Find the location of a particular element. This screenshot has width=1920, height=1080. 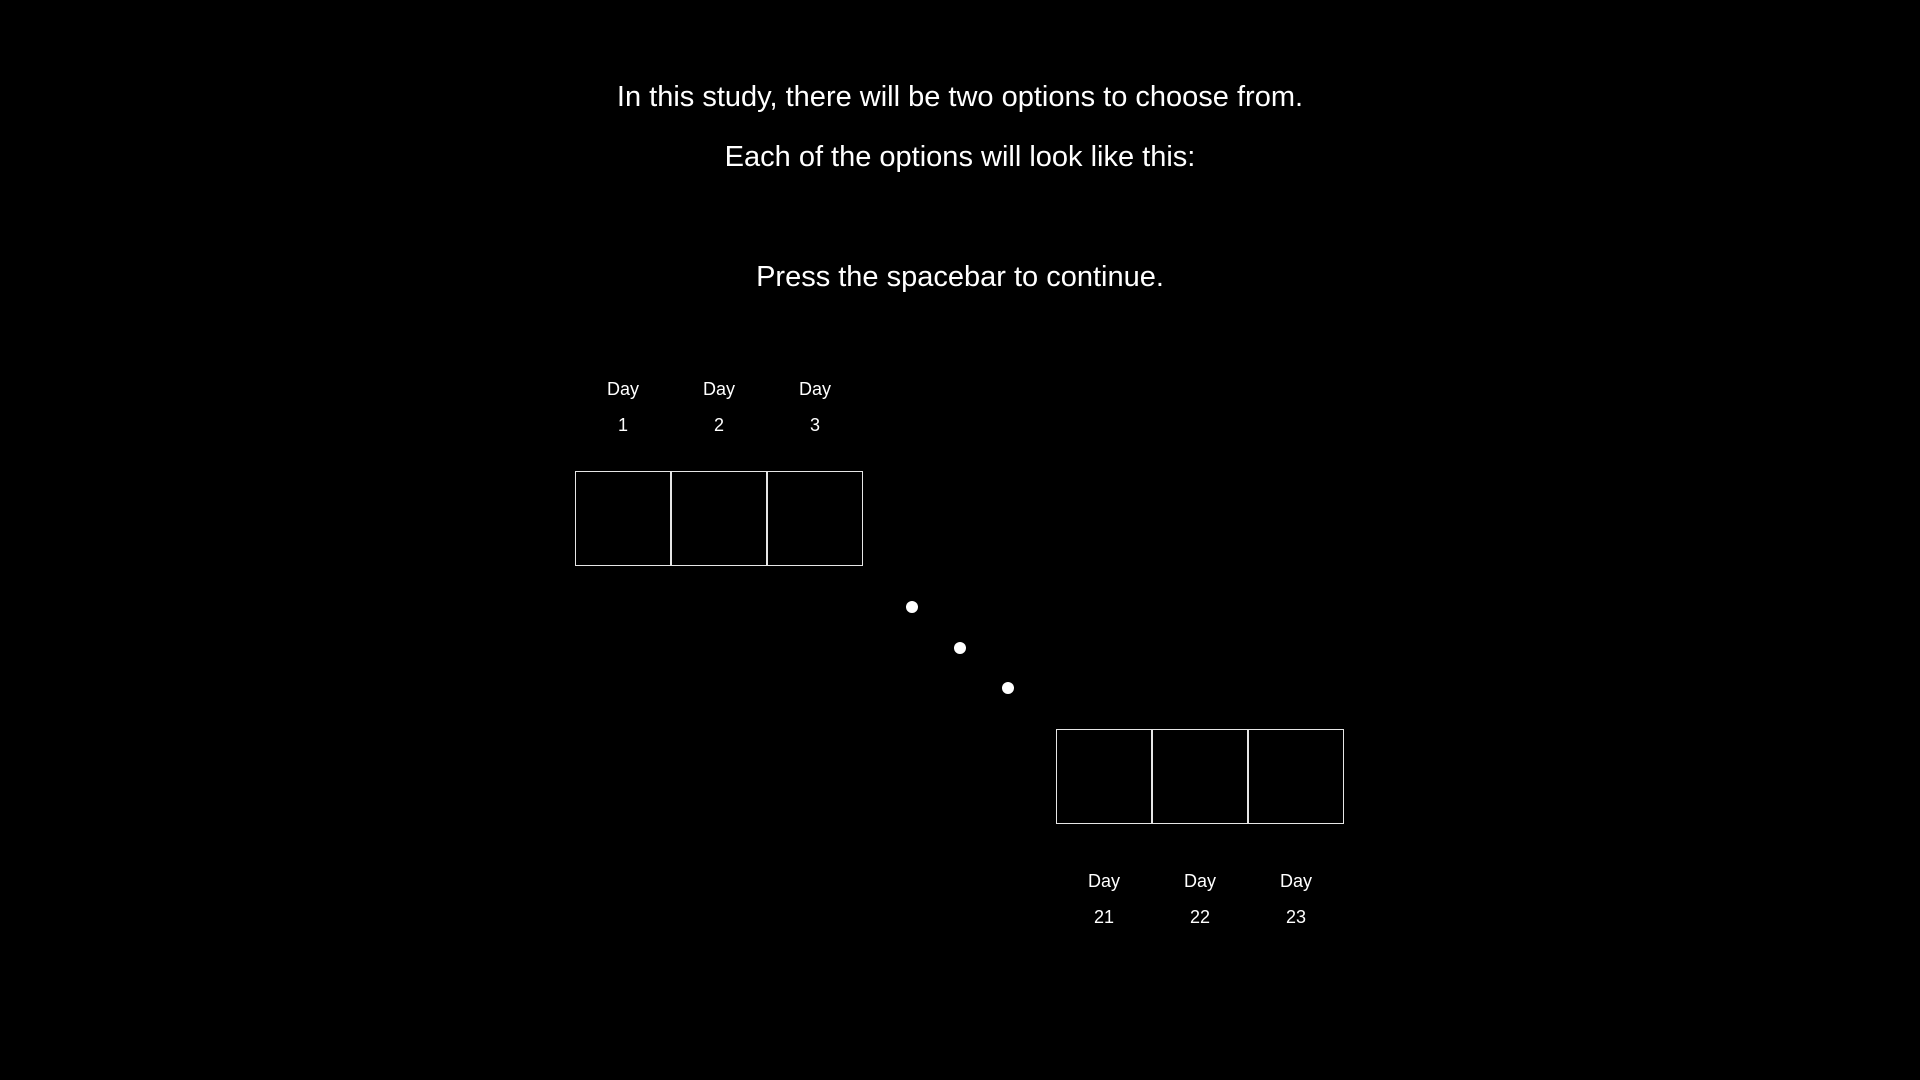

option-top-day-2-box is located at coordinates (719, 518).